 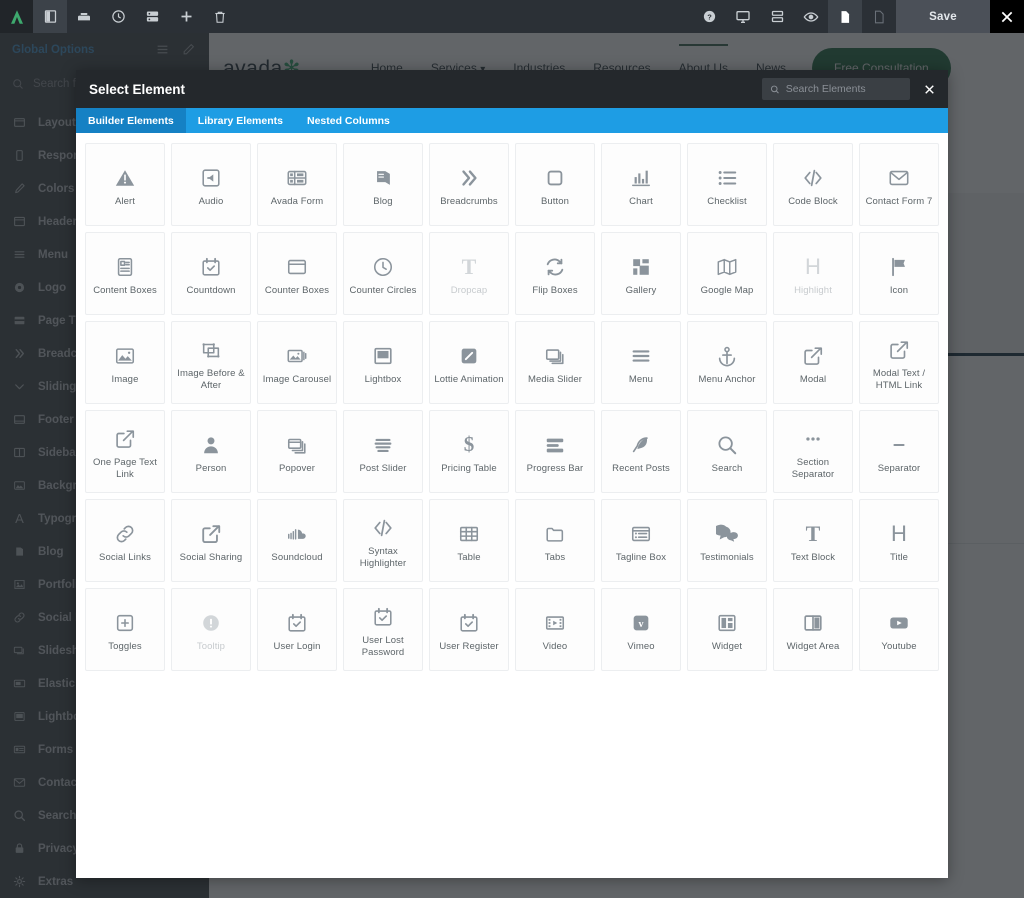 What do you see at coordinates (16, 16) in the screenshot?
I see `avada-logo-icon` at bounding box center [16, 16].